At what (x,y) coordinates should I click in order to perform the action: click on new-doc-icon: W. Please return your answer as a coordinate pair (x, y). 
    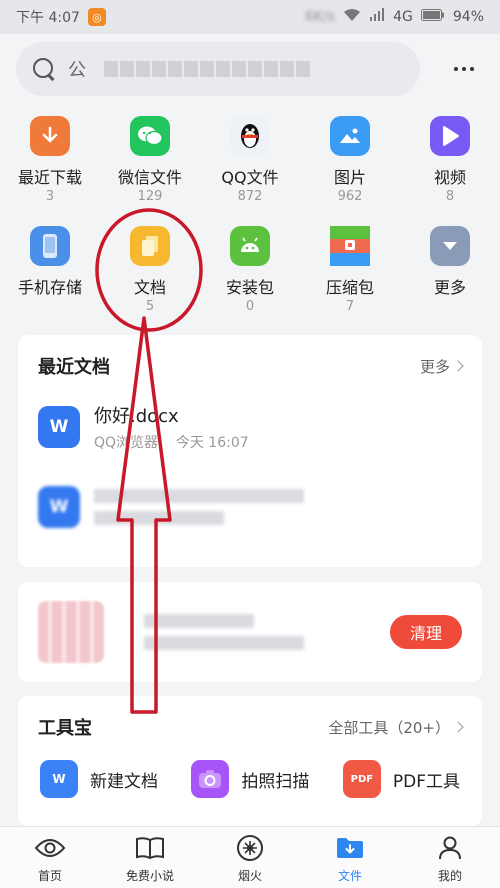
    Looking at the image, I should click on (59, 779).